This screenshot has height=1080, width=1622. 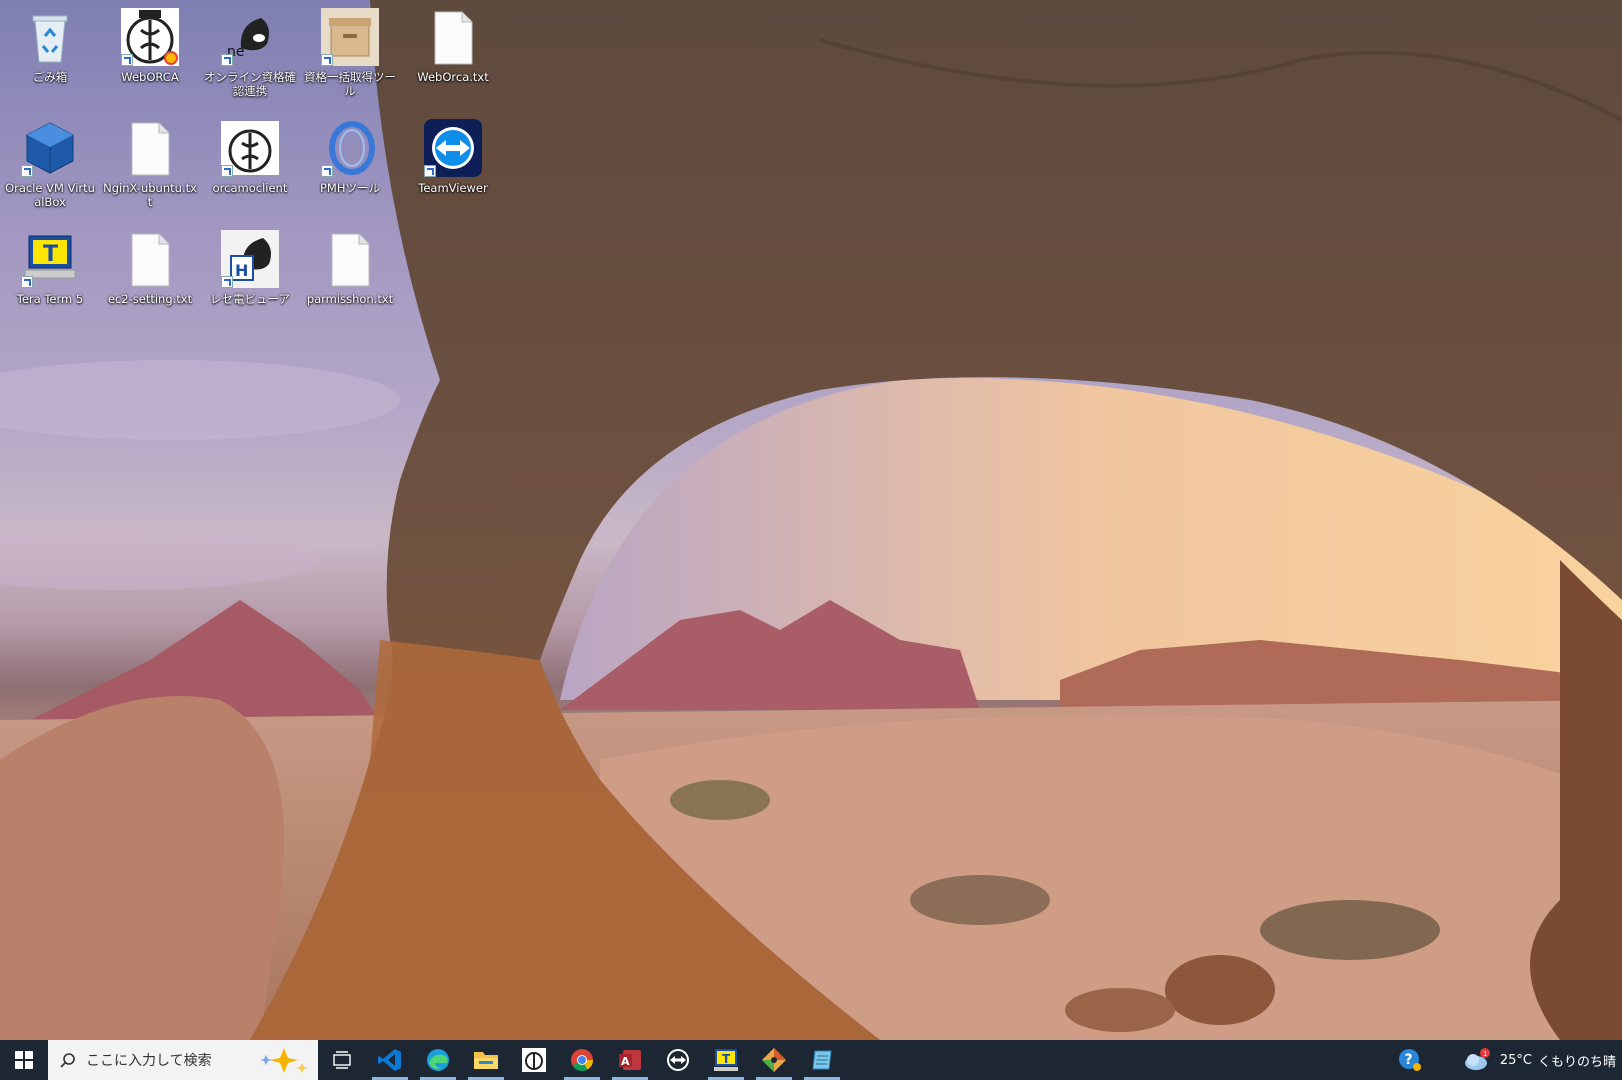 I want to click on vscode-icon, so click(x=389, y=1060).